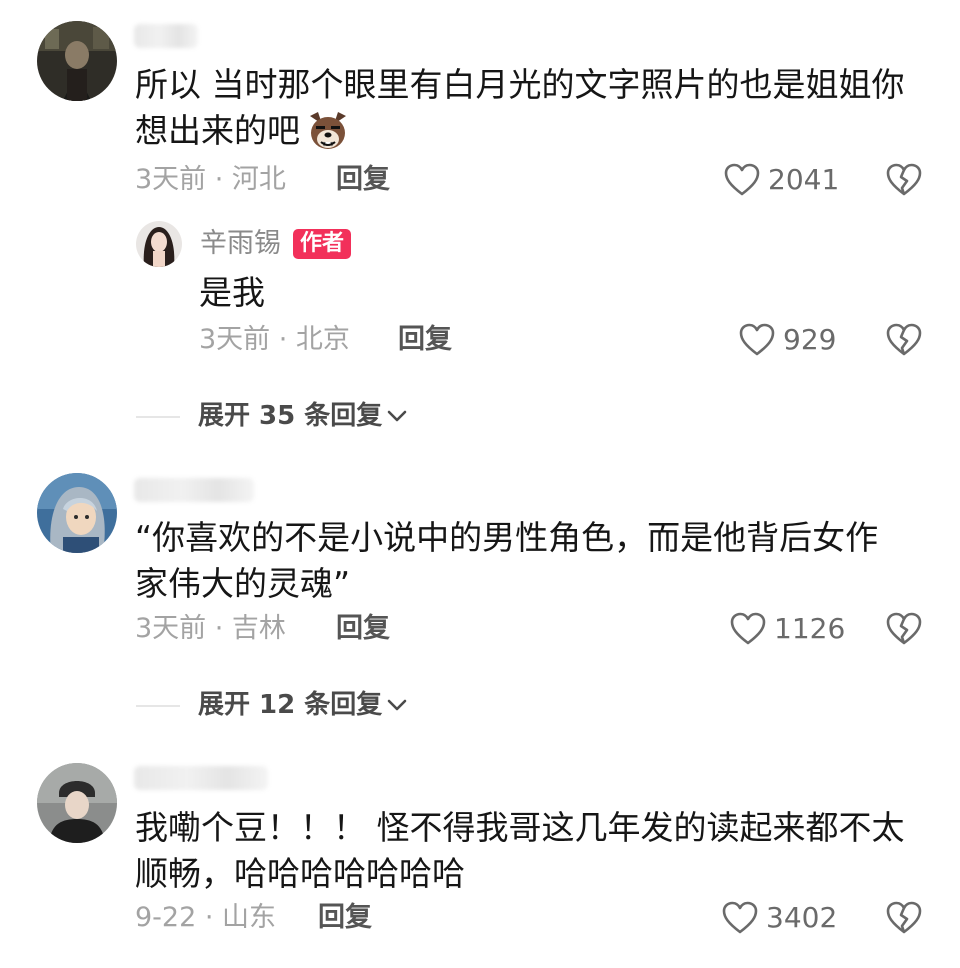 Image resolution: width=960 pixels, height=968 pixels. Describe the element at coordinates (243, 583) in the screenshot. I see `comment-text-line2: 家伟大的灵魂”` at that location.